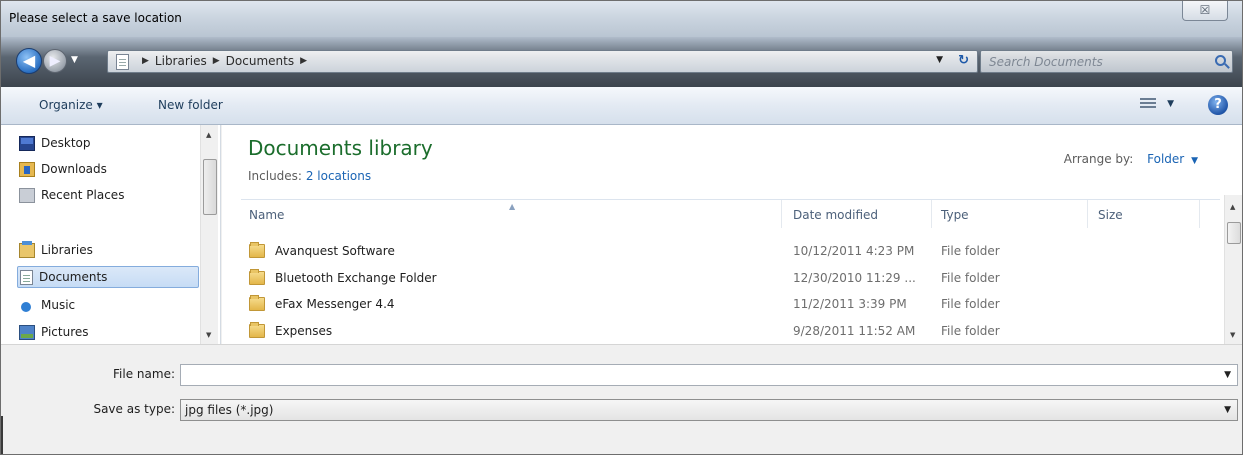  I want to click on close-button: ☒, so click(1205, 11).